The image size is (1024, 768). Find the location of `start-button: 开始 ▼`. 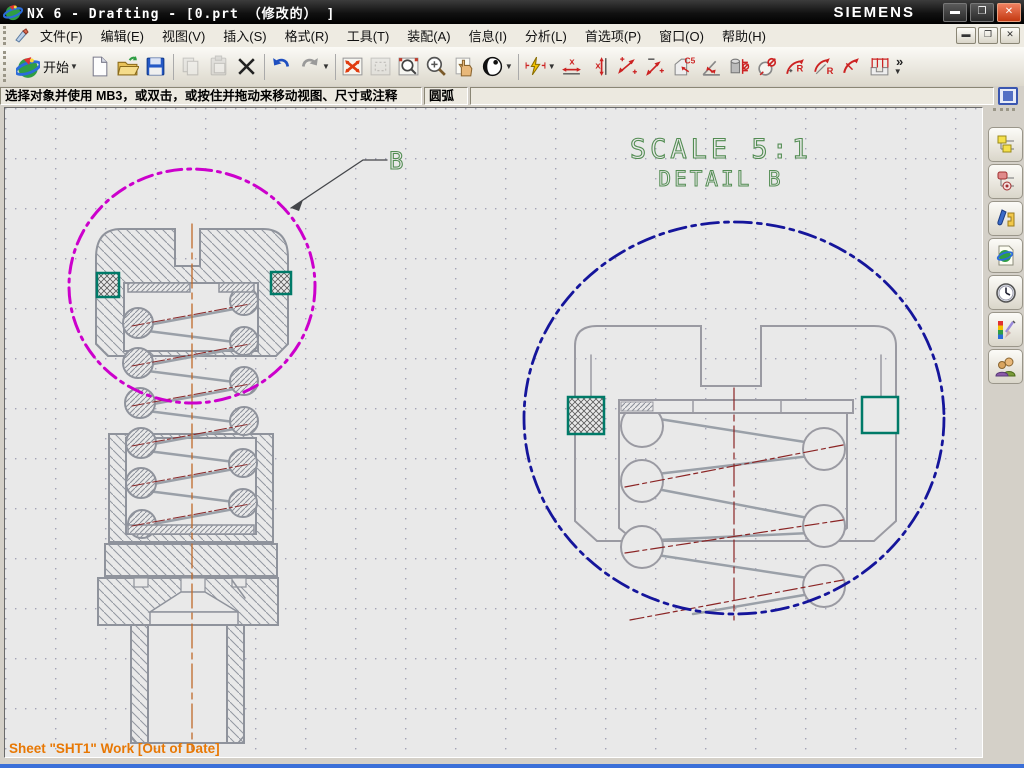

start-button: 开始 ▼ is located at coordinates (50, 67).